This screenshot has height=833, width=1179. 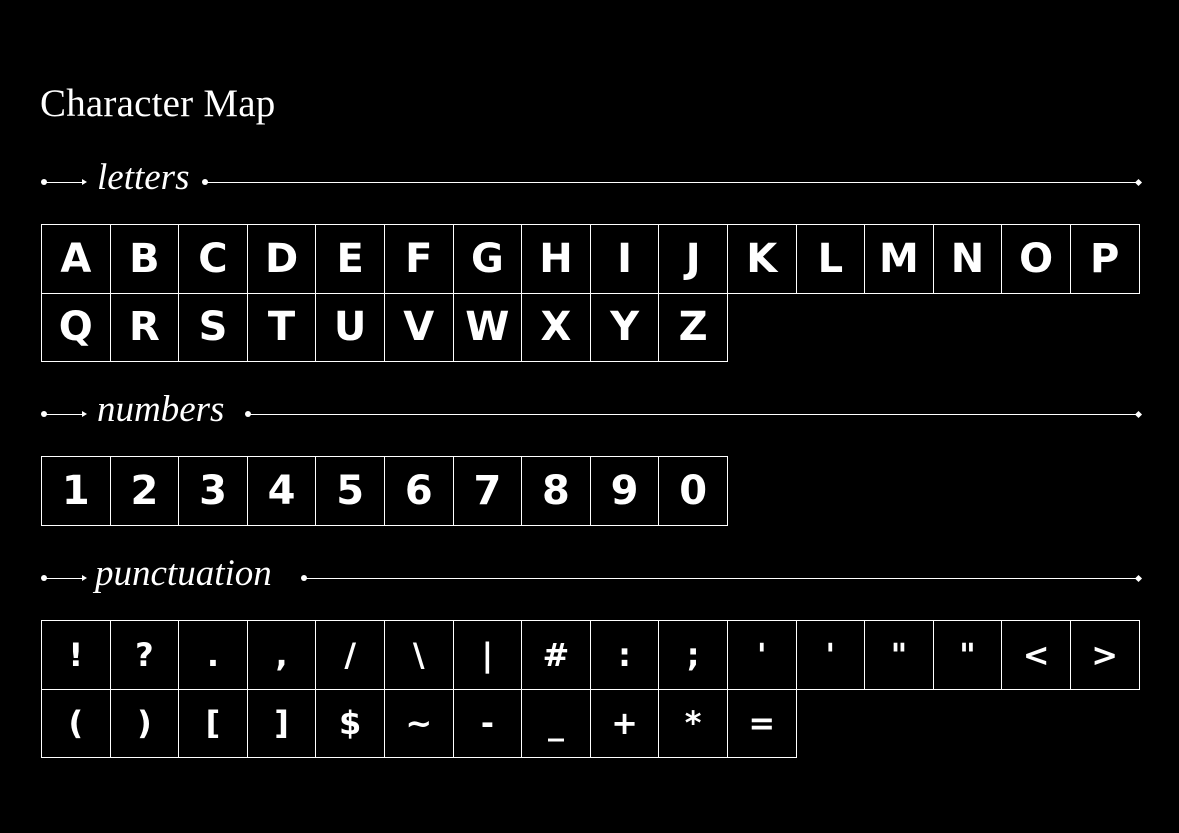 I want to click on glyph: =, so click(x=762, y=723).